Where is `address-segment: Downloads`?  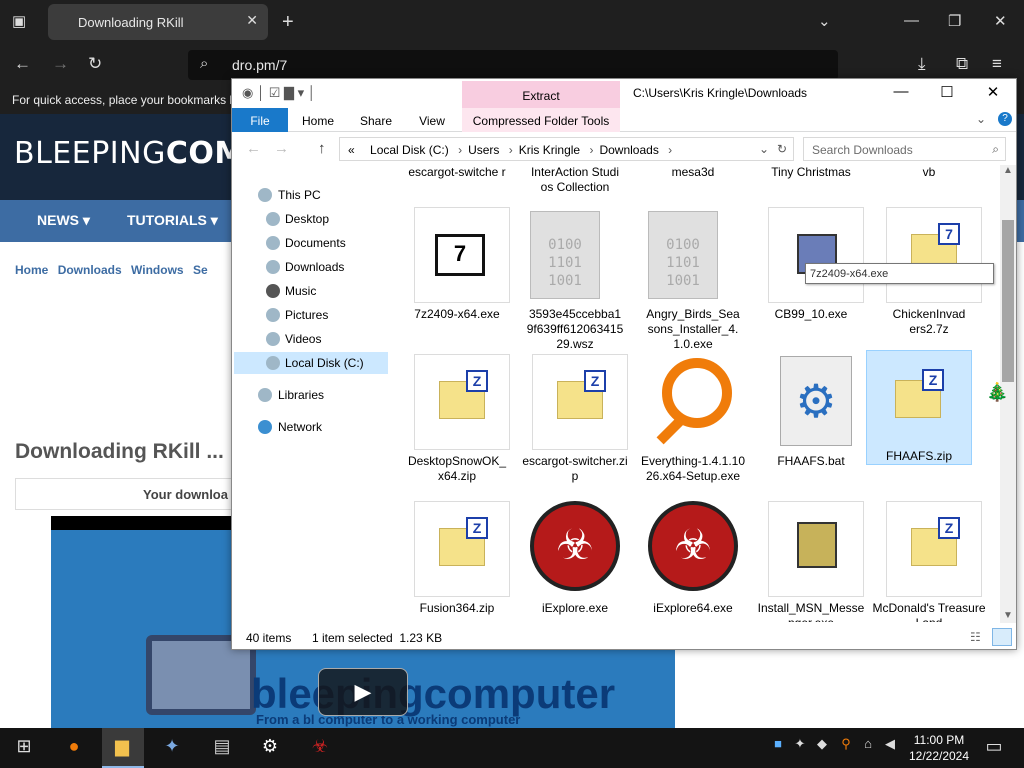
address-segment: Downloads is located at coordinates (628, 150).